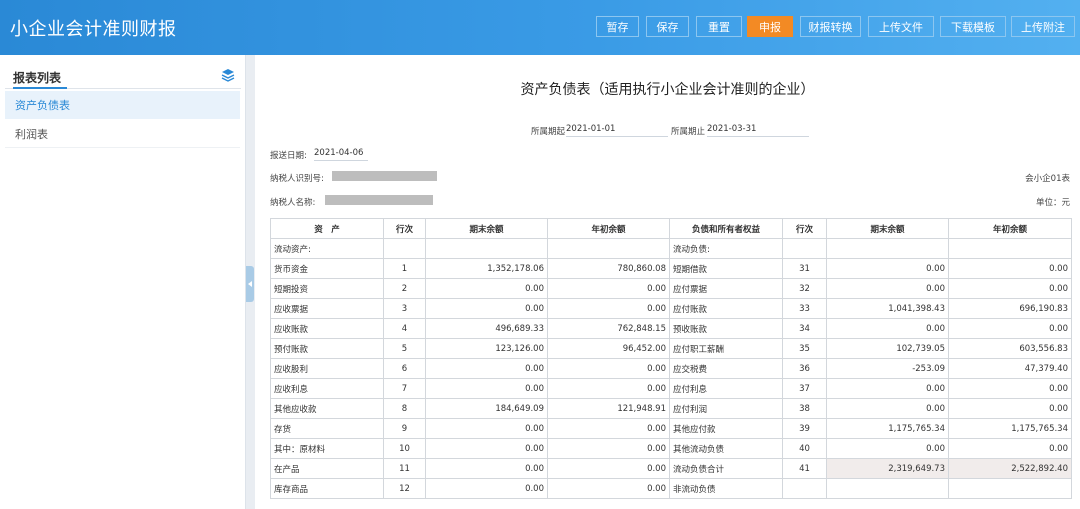  What do you see at coordinates (758, 130) in the screenshot?
I see `period-end-field: 2021-03-31` at bounding box center [758, 130].